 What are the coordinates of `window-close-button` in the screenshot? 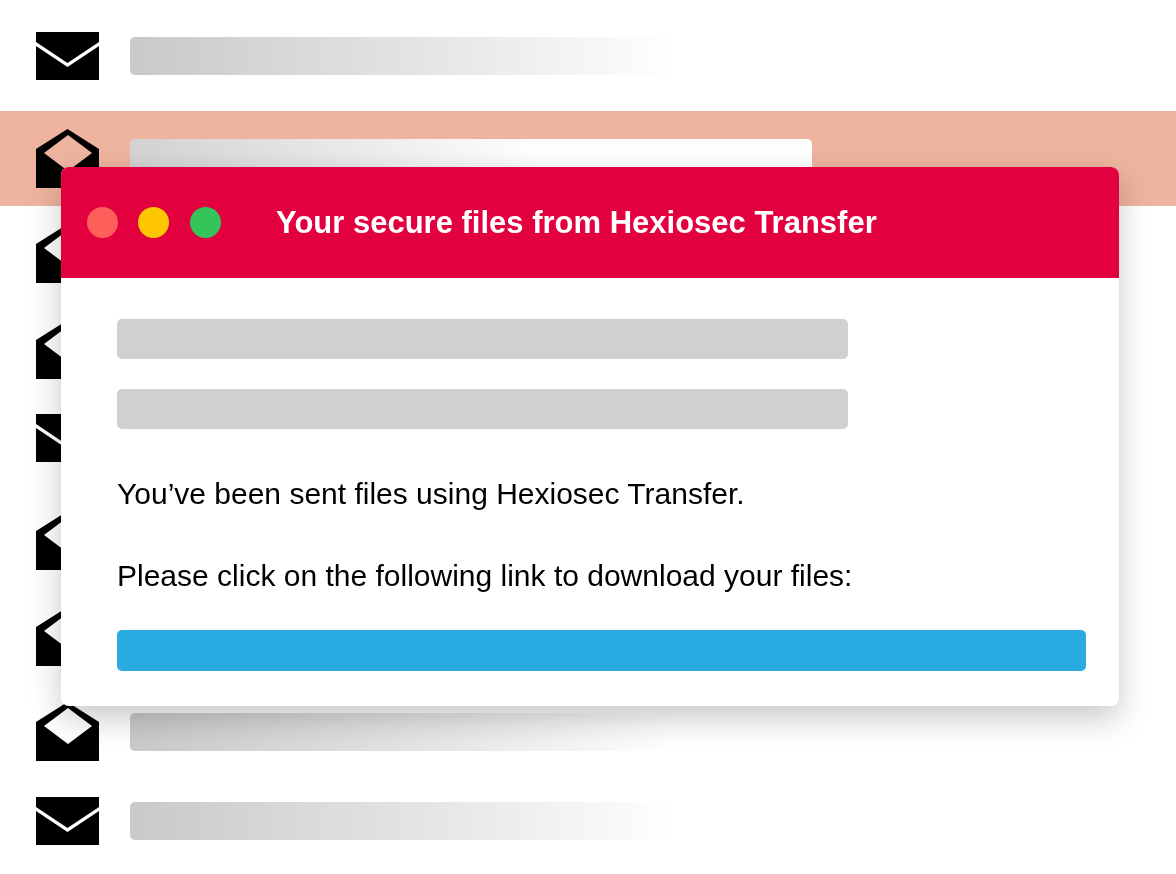 It's located at (102, 222).